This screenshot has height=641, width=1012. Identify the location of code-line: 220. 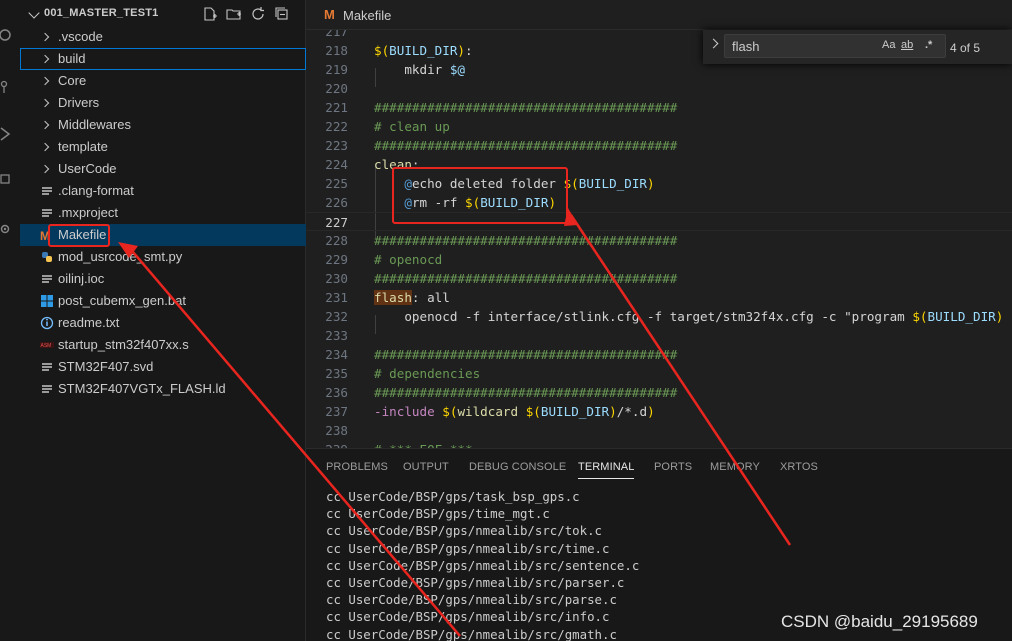
(659, 88).